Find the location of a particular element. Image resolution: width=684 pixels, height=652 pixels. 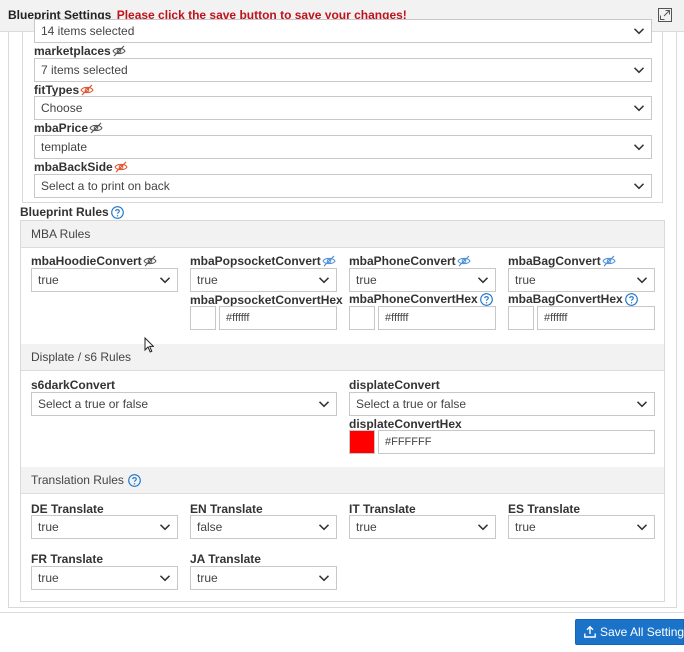

mbaprice-value: template is located at coordinates (64, 147).